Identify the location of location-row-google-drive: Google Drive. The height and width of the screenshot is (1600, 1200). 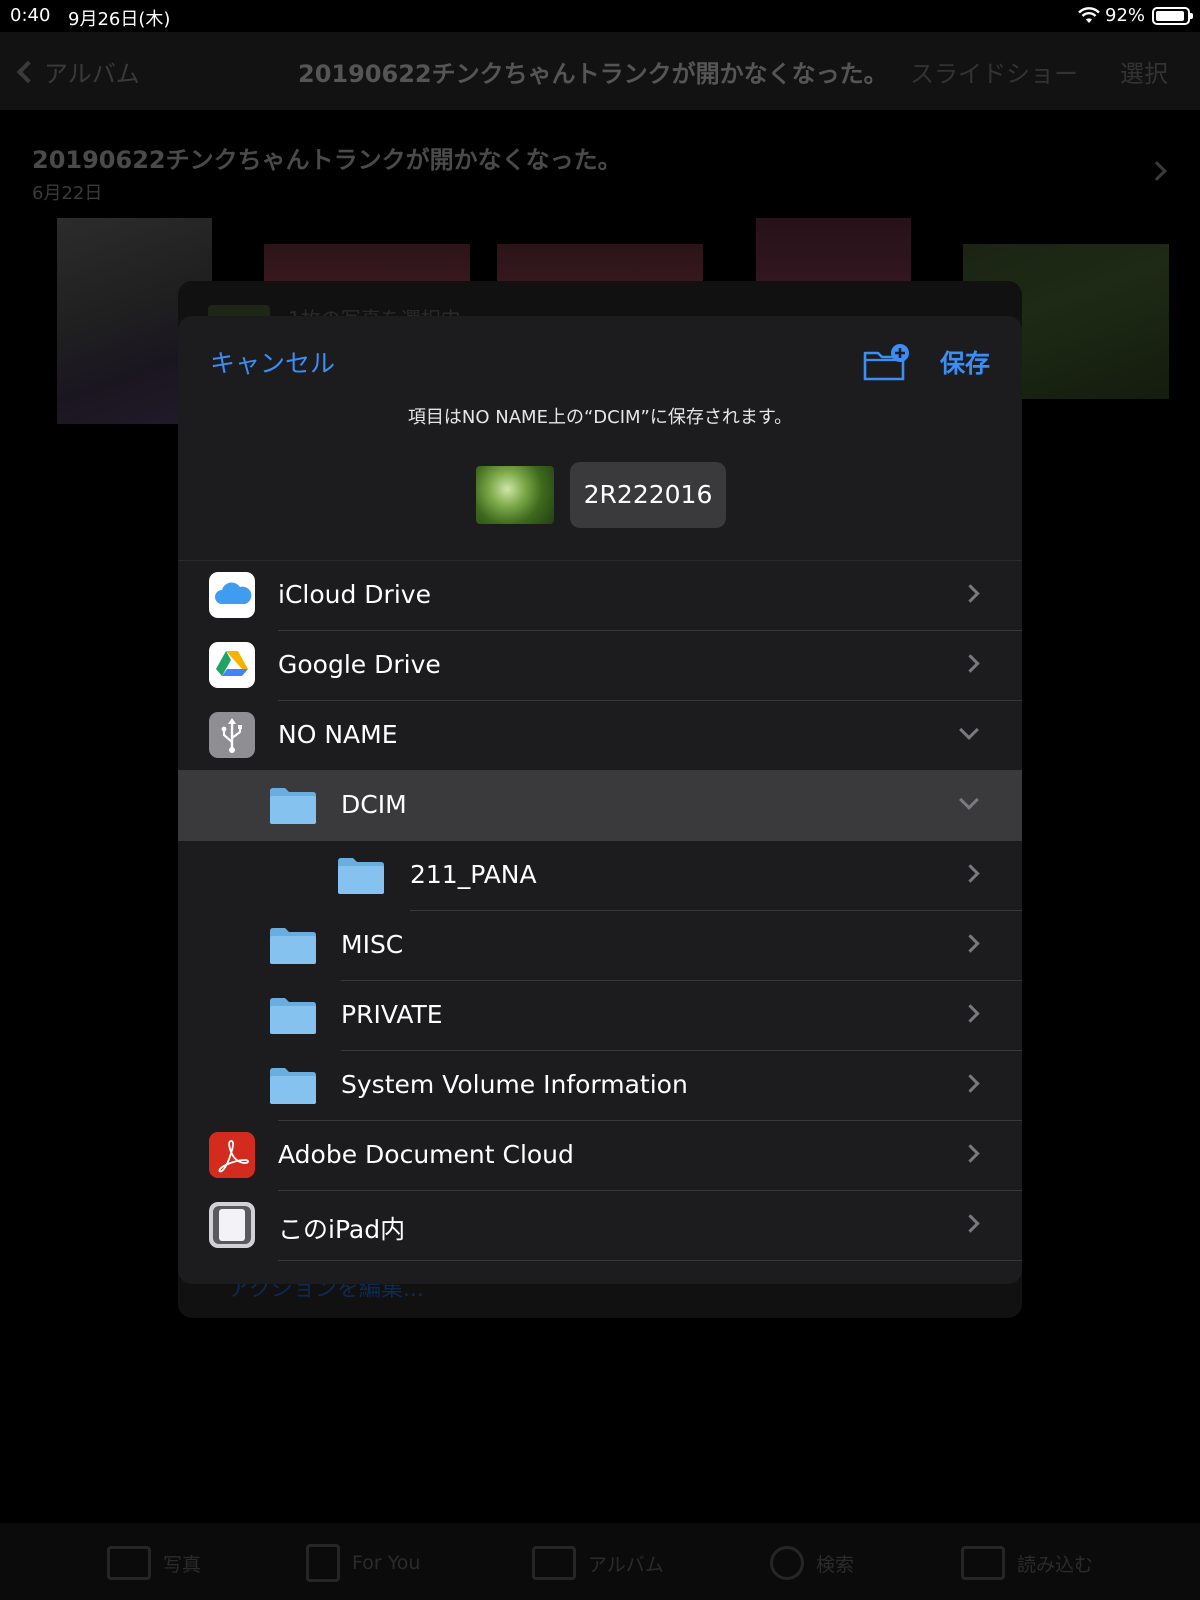
(600, 666).